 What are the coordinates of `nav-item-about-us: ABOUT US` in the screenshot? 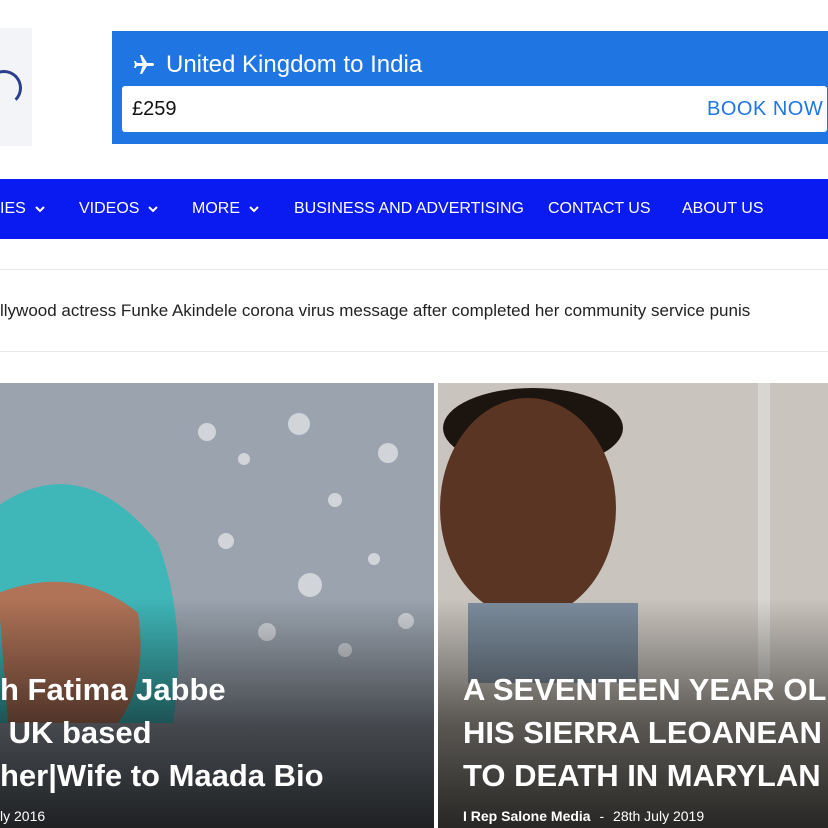 It's located at (723, 209).